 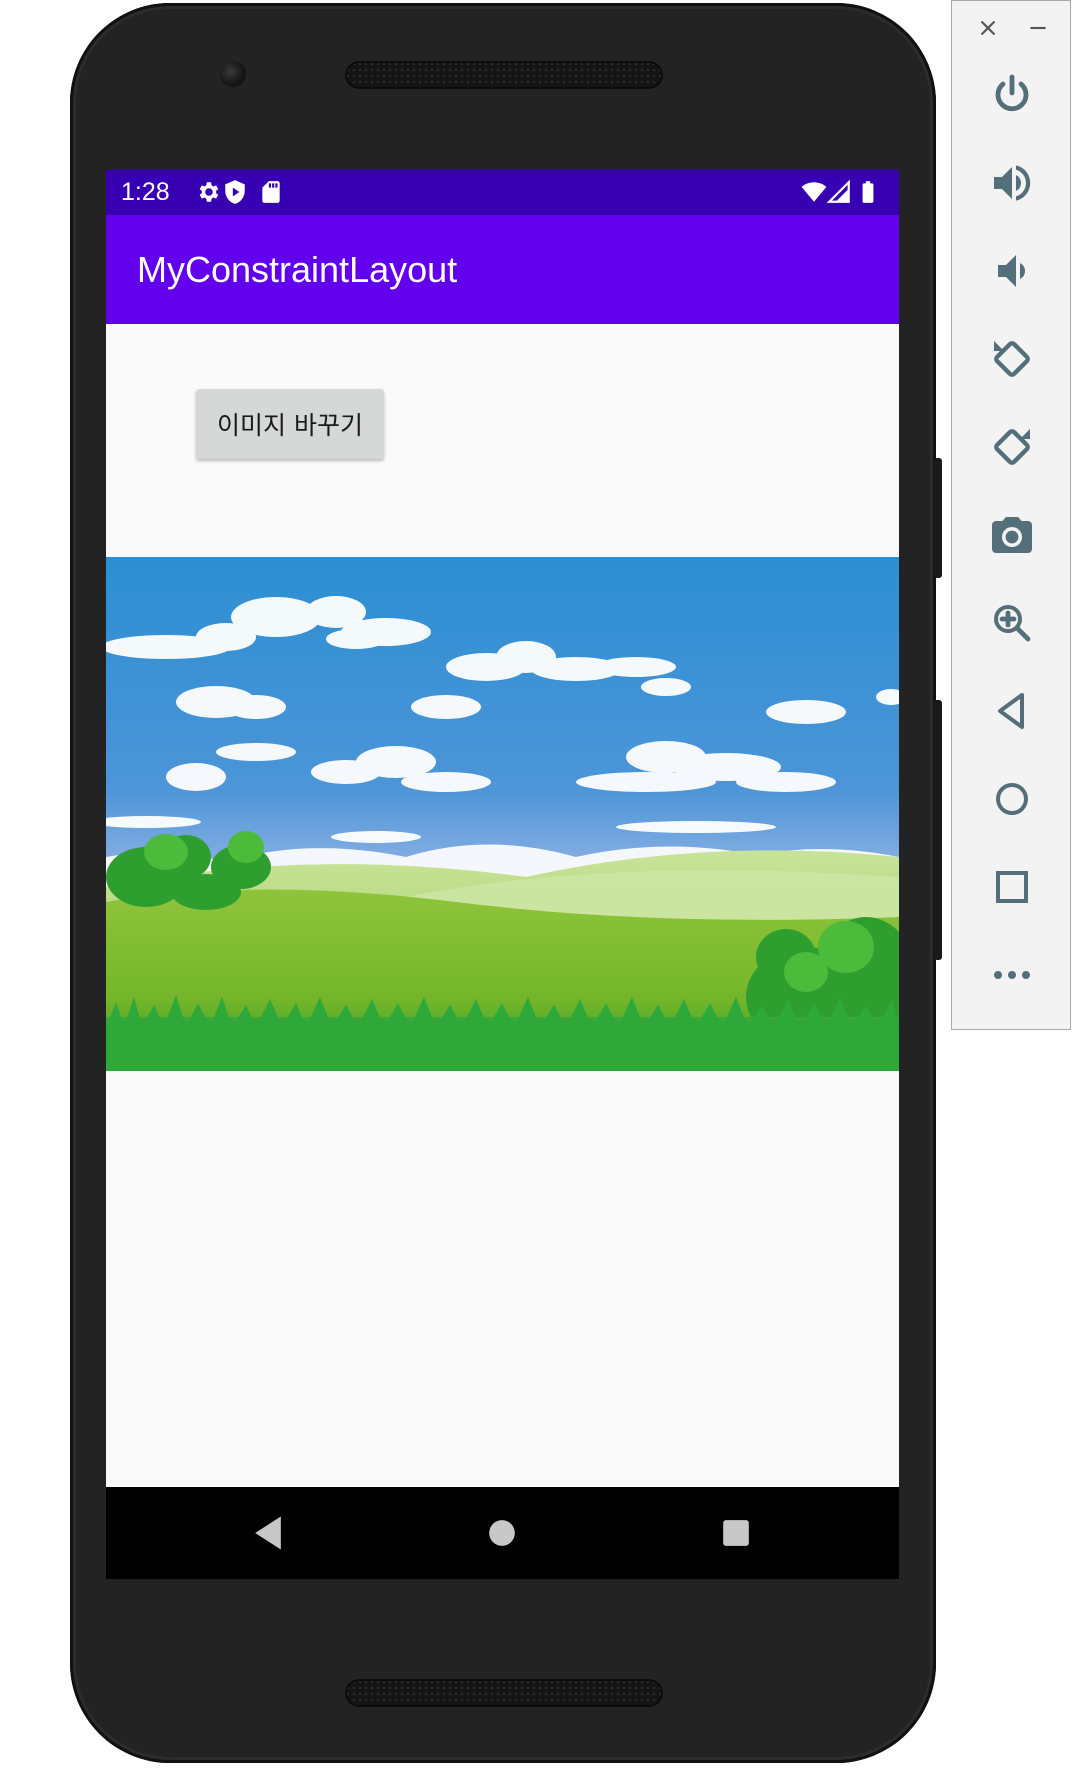 I want to click on navigation-bar, so click(x=502, y=1533).